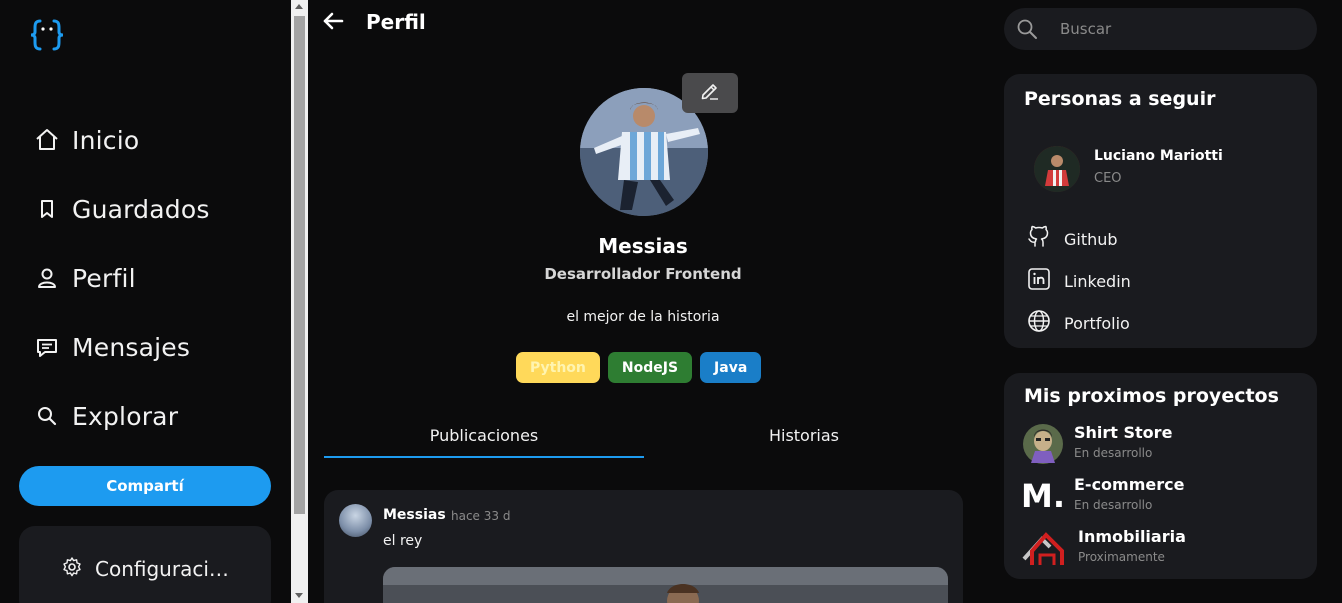 The width and height of the screenshot is (1342, 603). Describe the element at coordinates (643, 274) in the screenshot. I see `profile-role: Desarrollador Frontend` at that location.